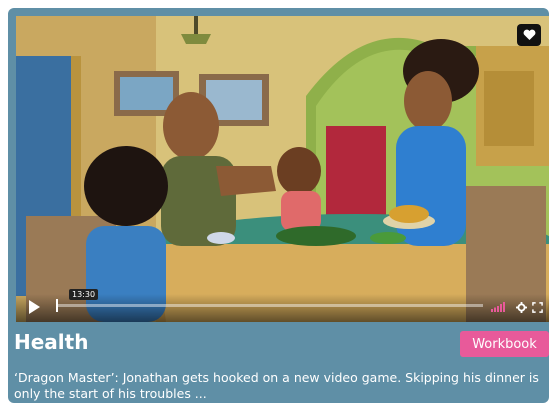 This screenshot has width=549, height=403. I want to click on volume-bars-icon, so click(499, 307).